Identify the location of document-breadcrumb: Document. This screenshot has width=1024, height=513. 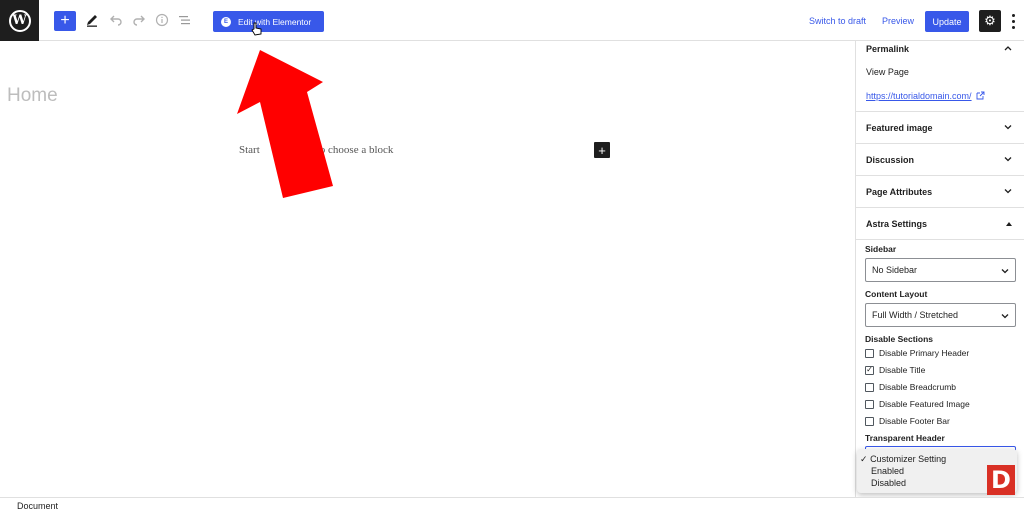
(37, 506).